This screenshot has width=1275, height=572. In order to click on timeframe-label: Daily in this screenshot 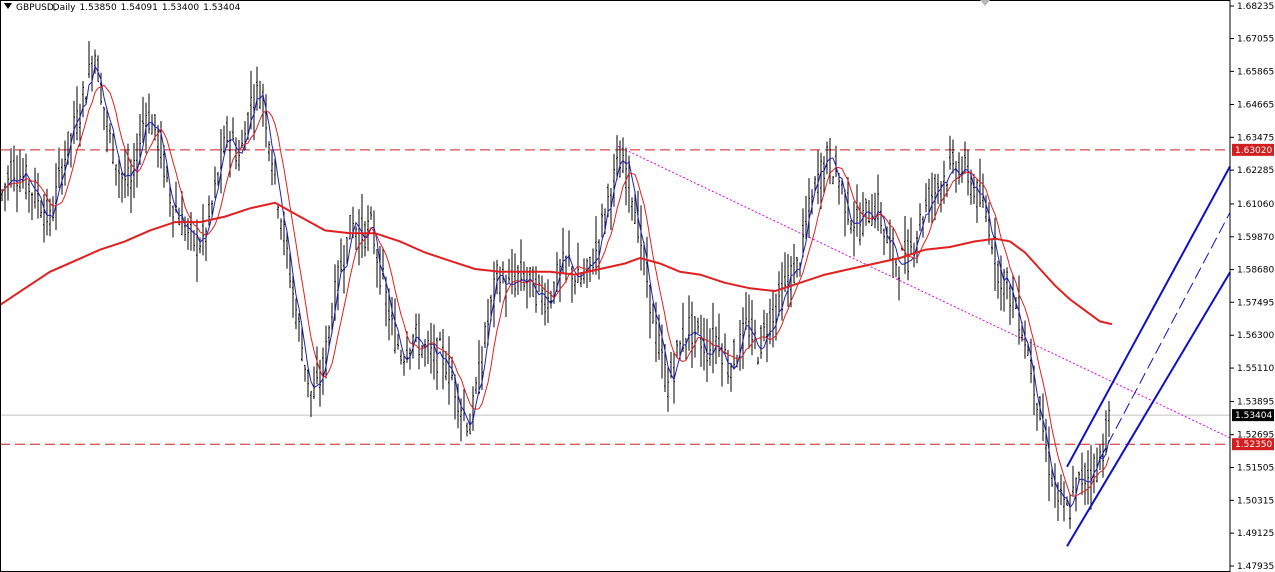, I will do `click(64, 8)`.